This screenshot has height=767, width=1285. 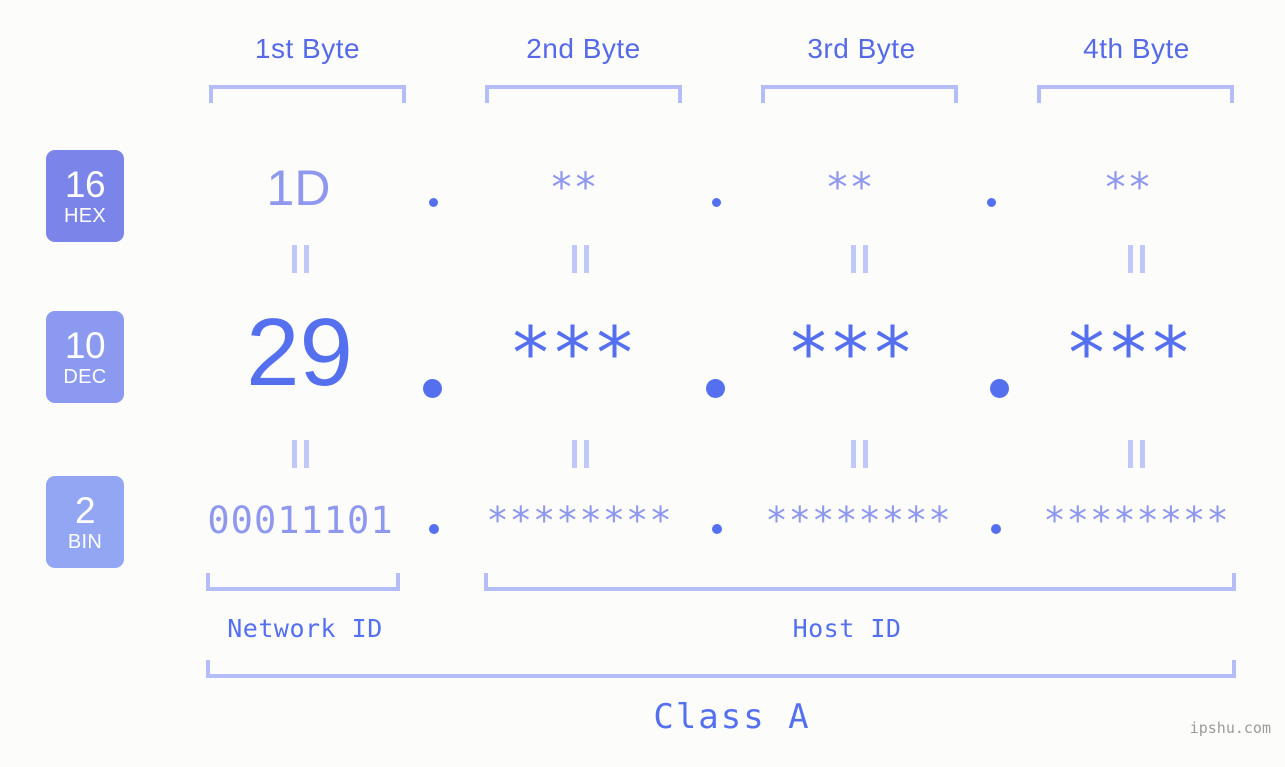 I want to click on bin-byte-value-2: ********, so click(x=579, y=520).